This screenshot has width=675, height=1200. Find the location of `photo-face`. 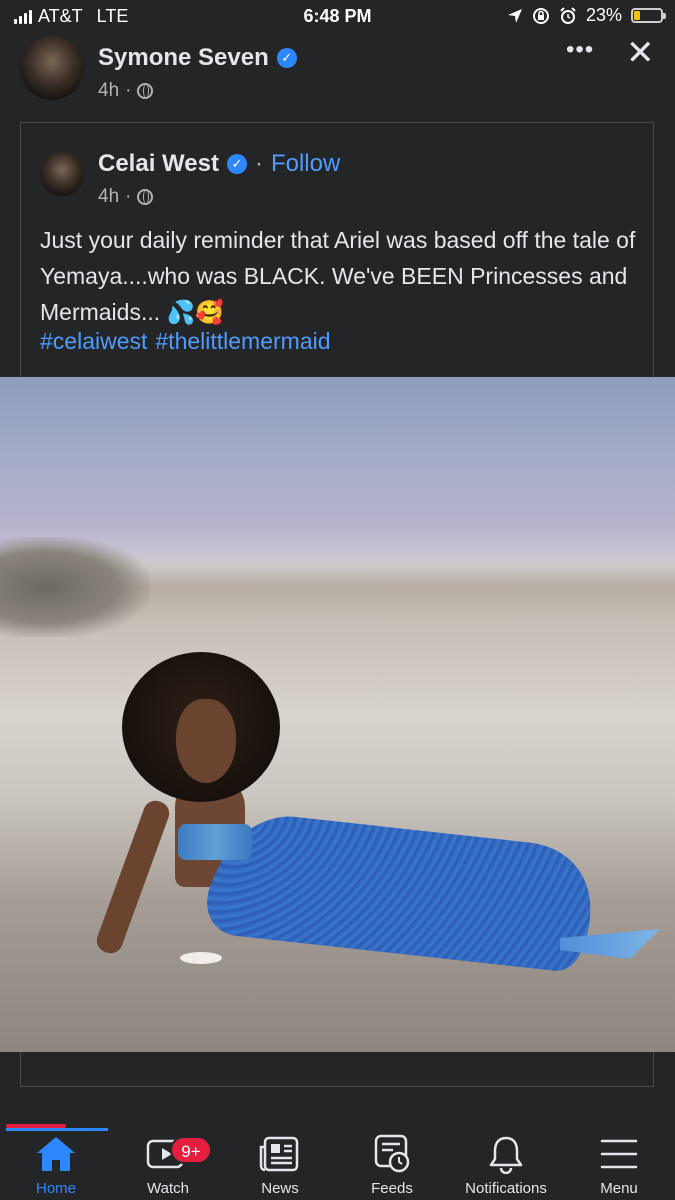

photo-face is located at coordinates (206, 741).